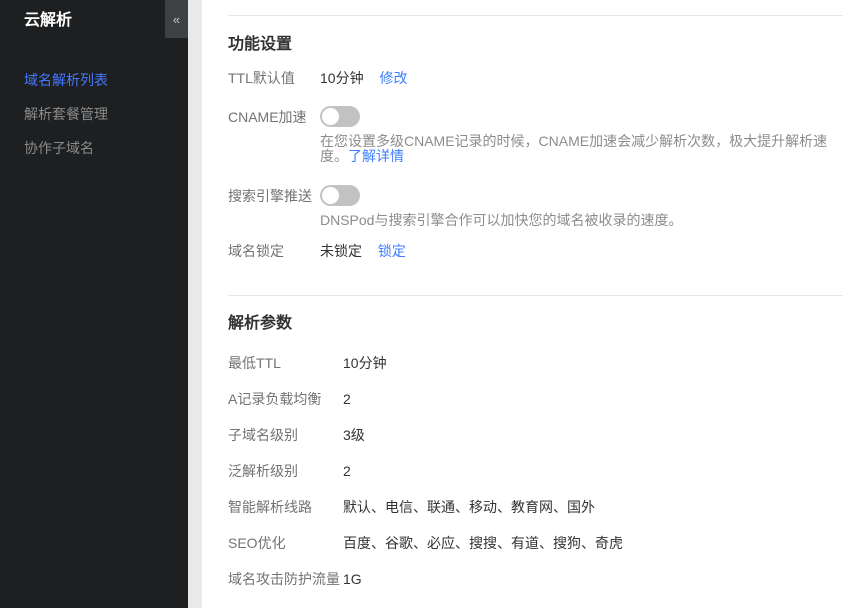 This screenshot has height=608, width=843. I want to click on param-label: 智能解析线路, so click(270, 507).